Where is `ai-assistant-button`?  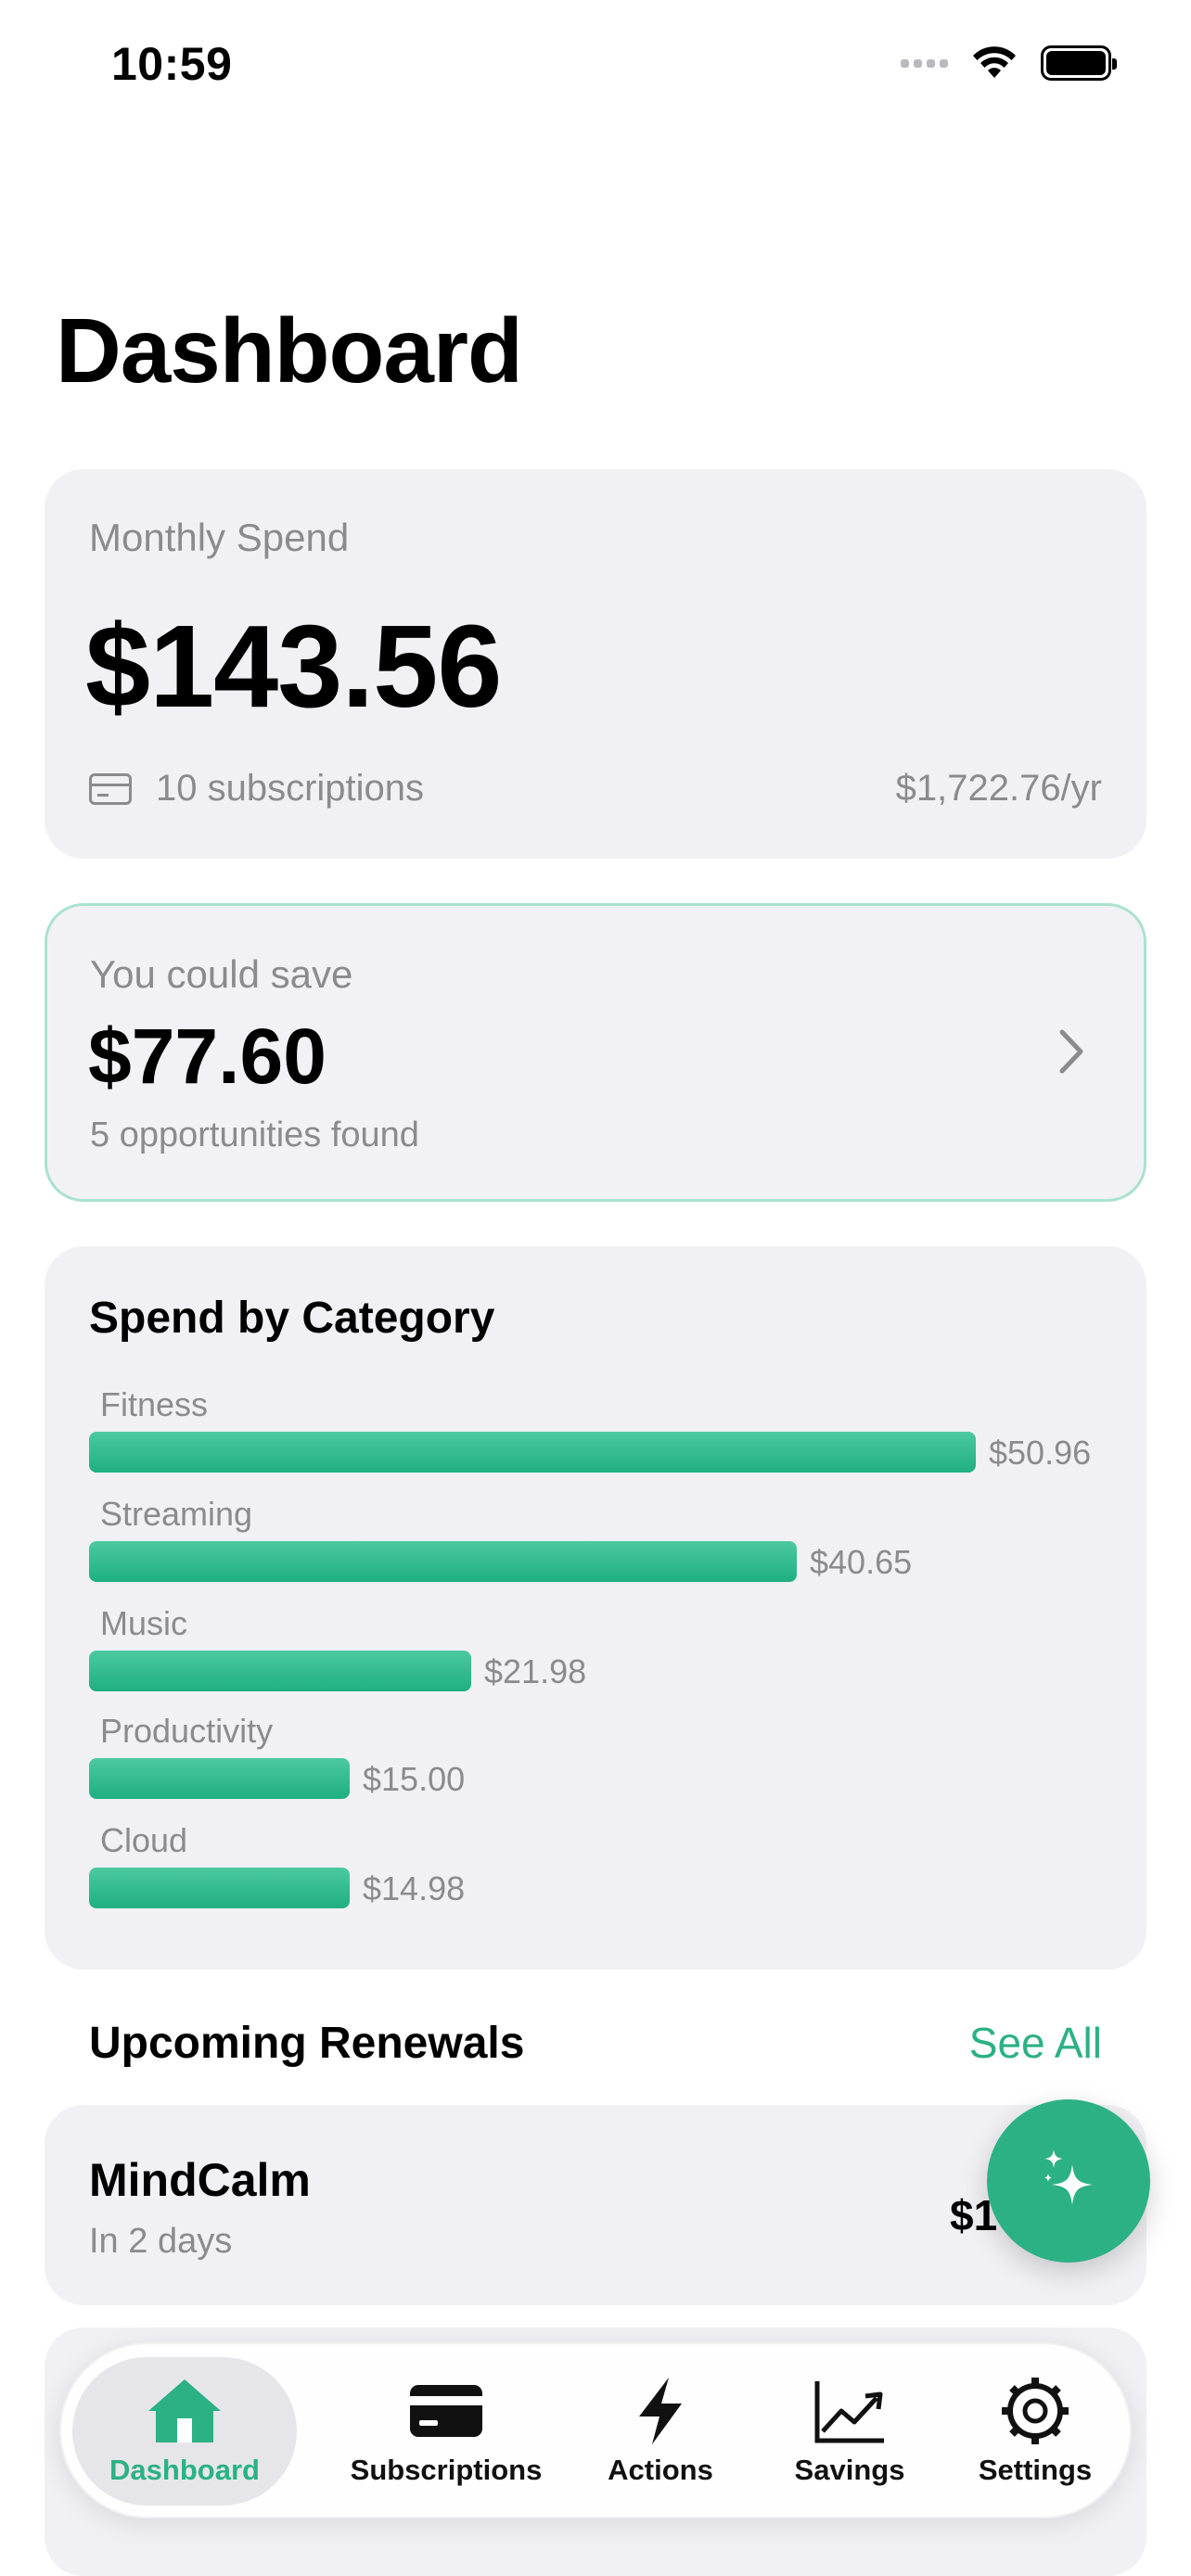 ai-assistant-button is located at coordinates (1068, 2181).